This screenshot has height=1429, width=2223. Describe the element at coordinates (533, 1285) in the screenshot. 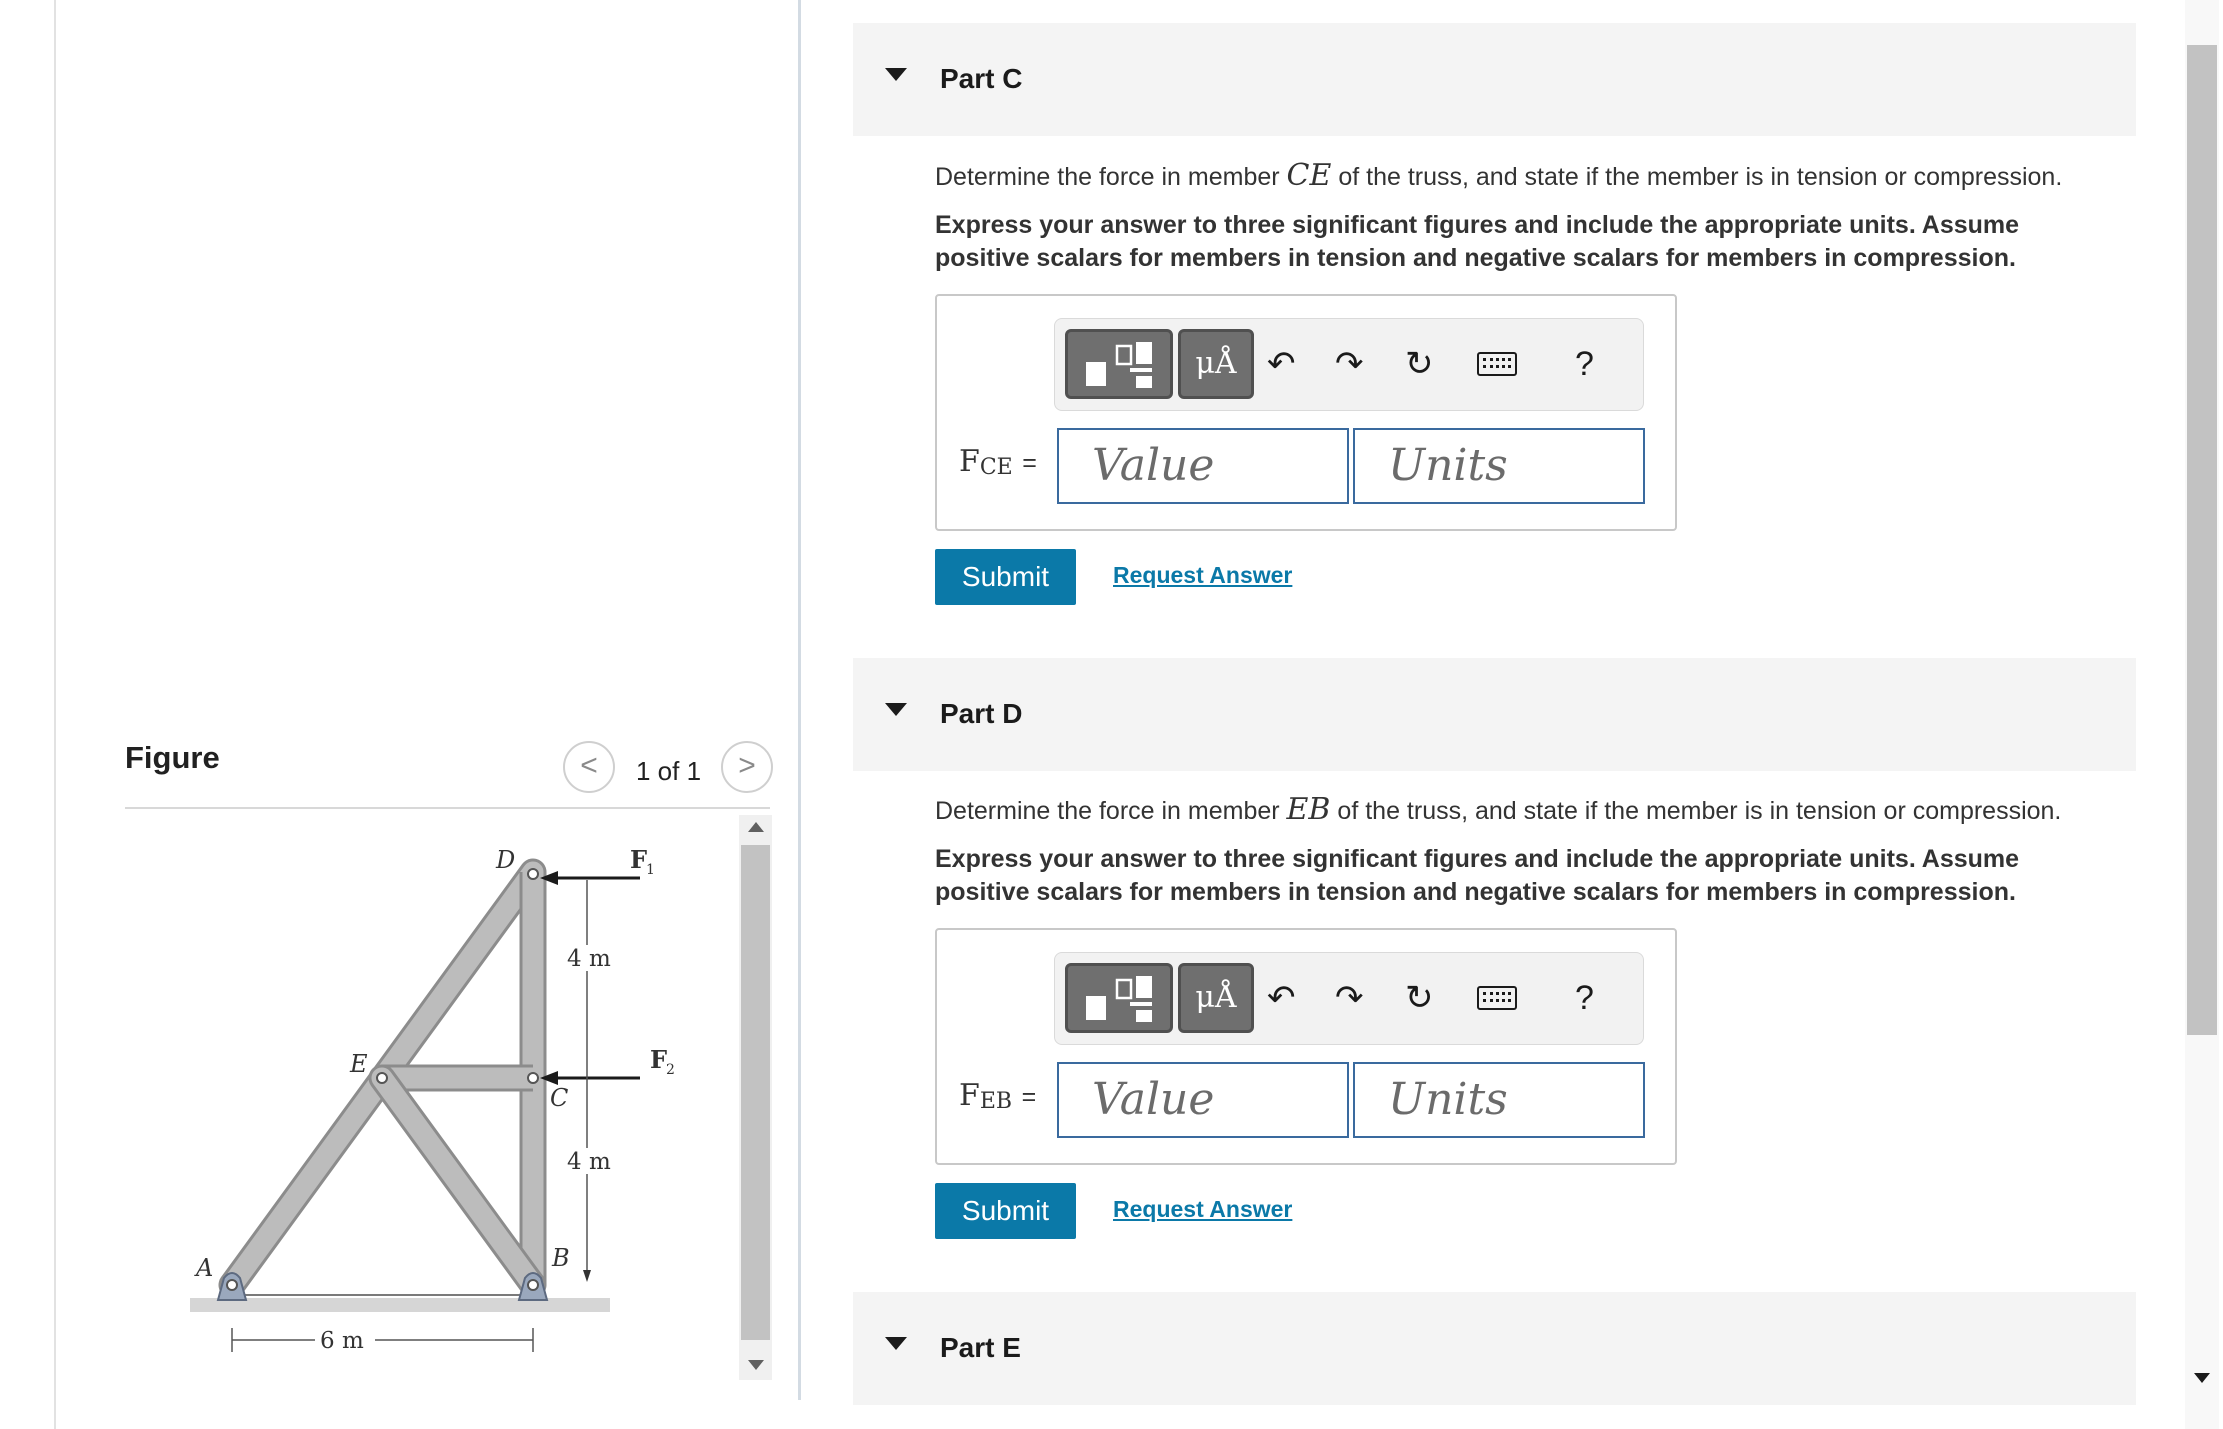

I see `pin-B` at that location.